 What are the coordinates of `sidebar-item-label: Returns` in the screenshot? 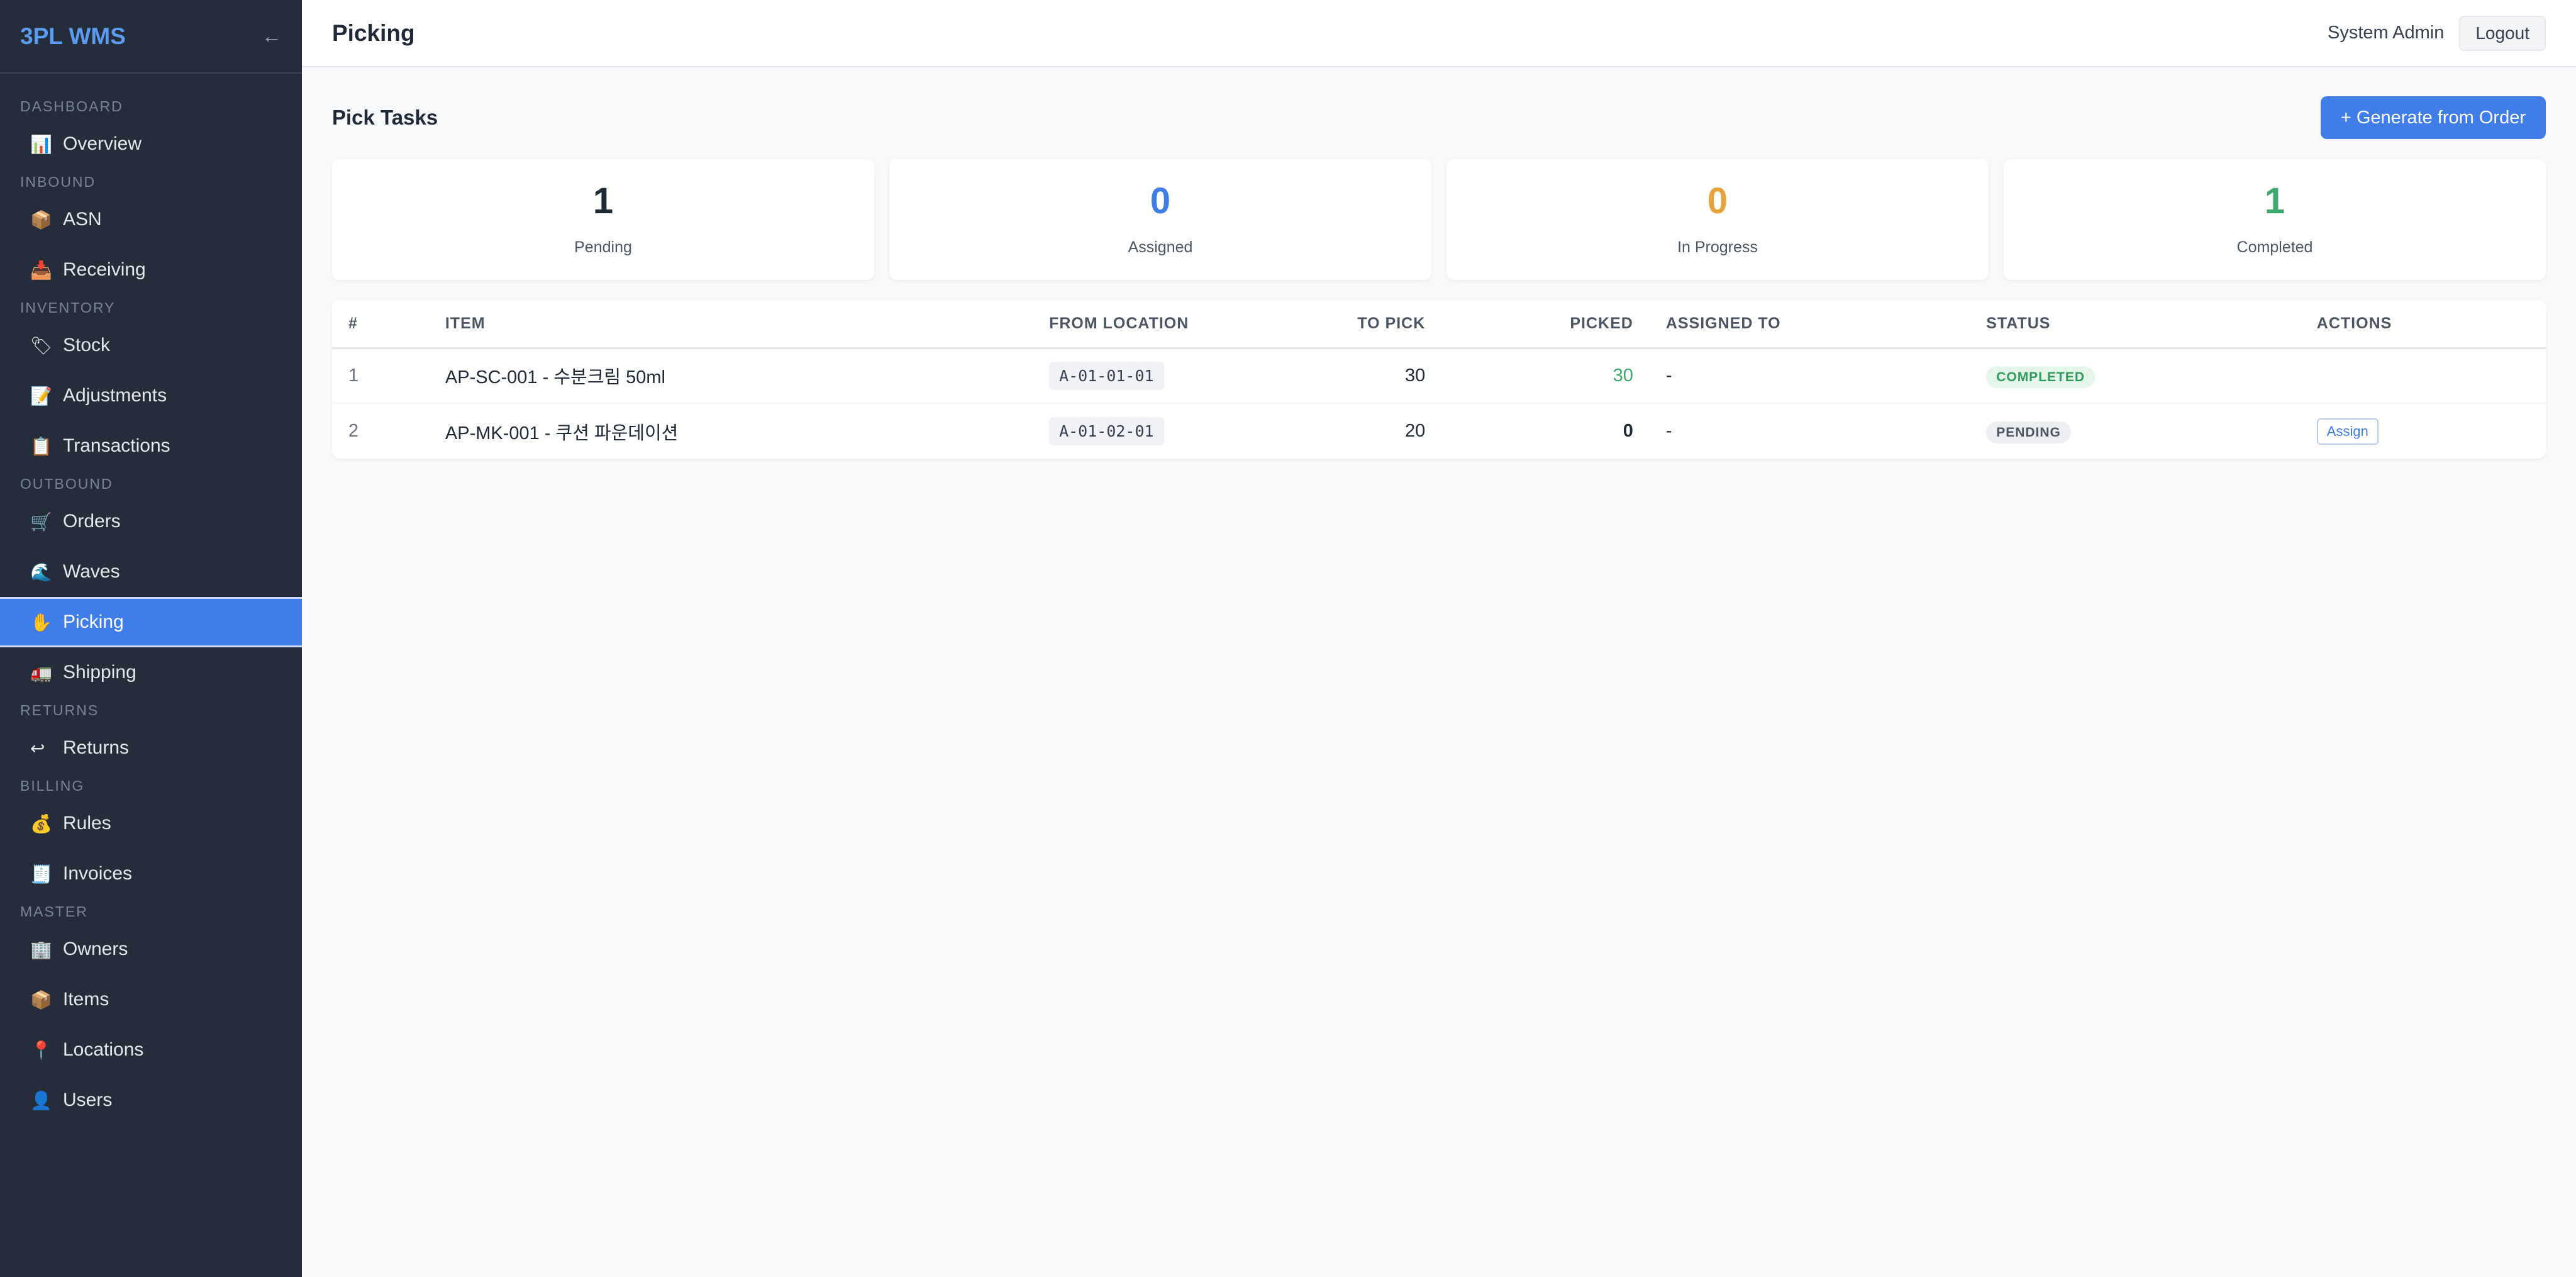 It's located at (96, 747).